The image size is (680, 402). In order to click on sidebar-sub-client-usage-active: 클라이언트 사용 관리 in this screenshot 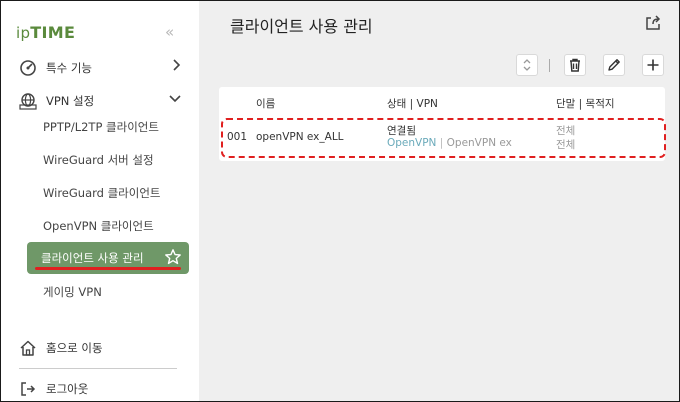, I will do `click(108, 258)`.